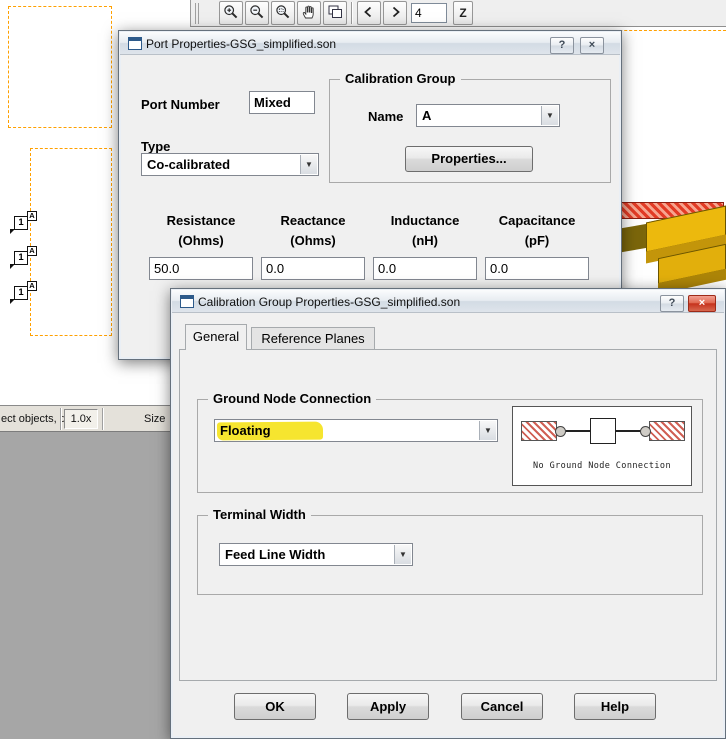 This screenshot has height=739, width=726. Describe the element at coordinates (313, 268) in the screenshot. I see `reactance-input` at that location.